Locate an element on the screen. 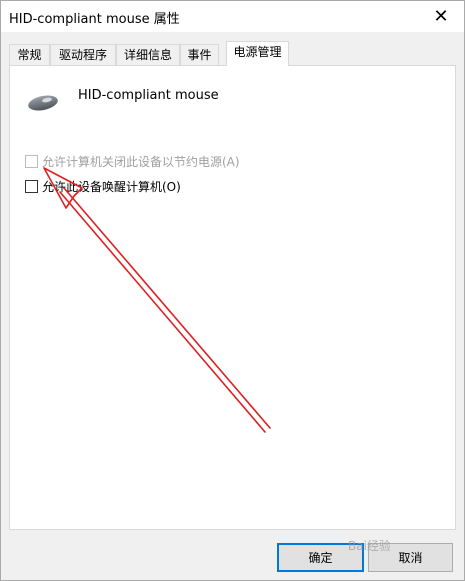 This screenshot has width=465, height=581. allow-turn-off-checkbox: 允许计算机关闭此设备以节约电源(A) is located at coordinates (132, 161).